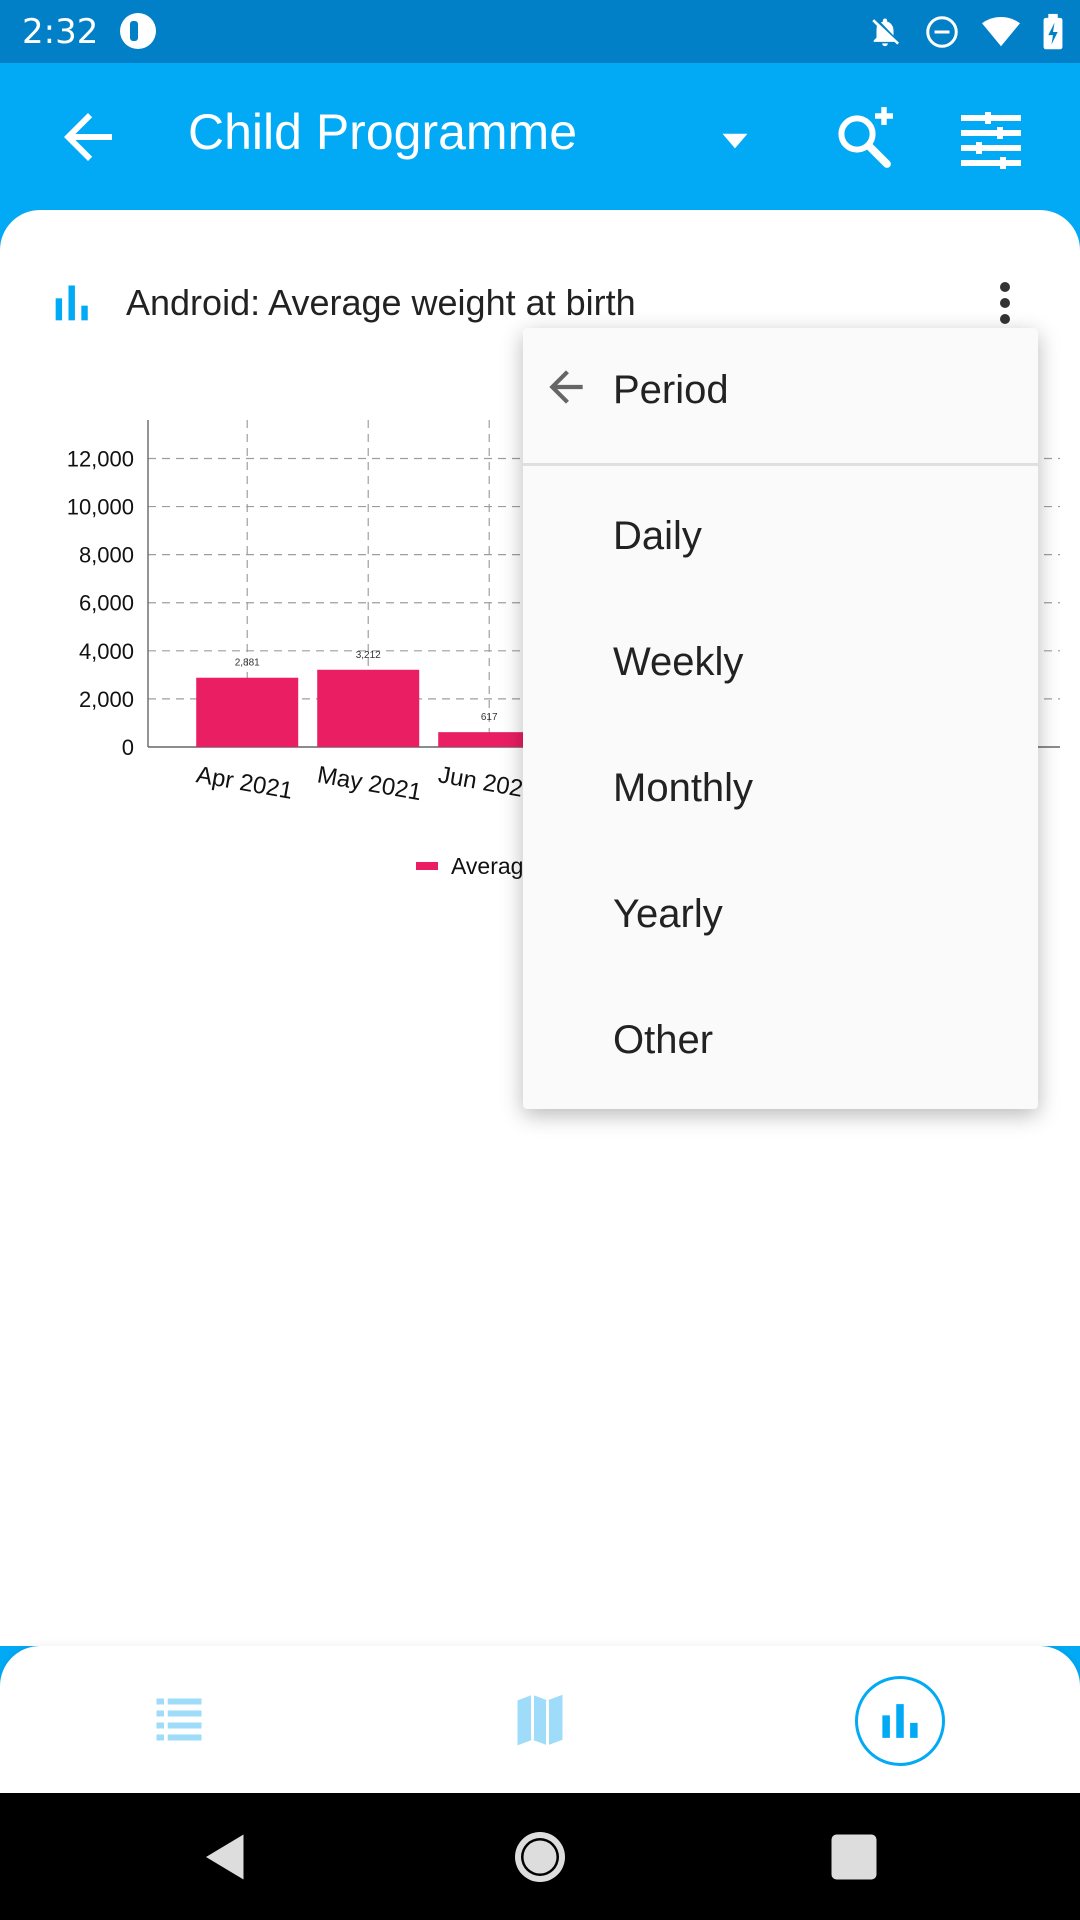  I want to click on program-dropdown-button, so click(735, 140).